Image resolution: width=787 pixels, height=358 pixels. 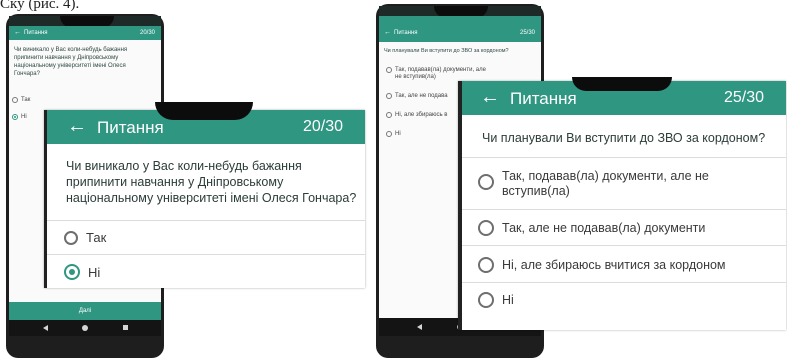 I want to click on option-1: Так, але не подавав(ла) документи, so click(x=591, y=228).